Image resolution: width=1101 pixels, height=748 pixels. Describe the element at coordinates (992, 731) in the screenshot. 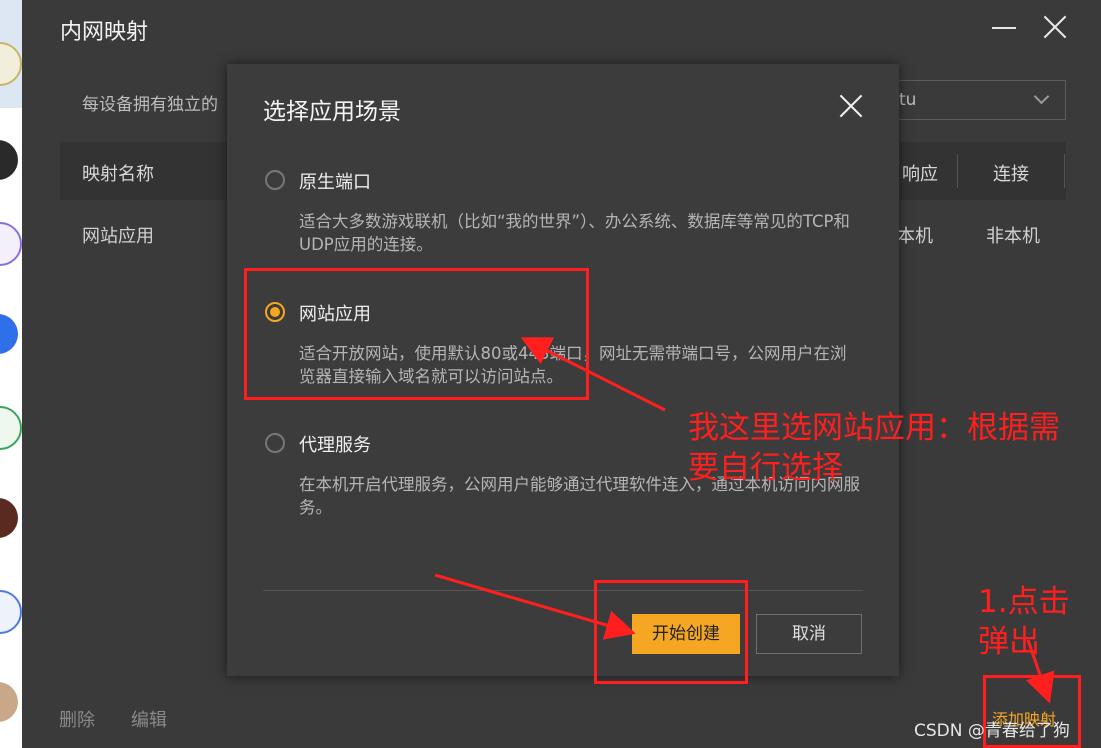

I see `watermark: CSDN @青春给了狗` at that location.